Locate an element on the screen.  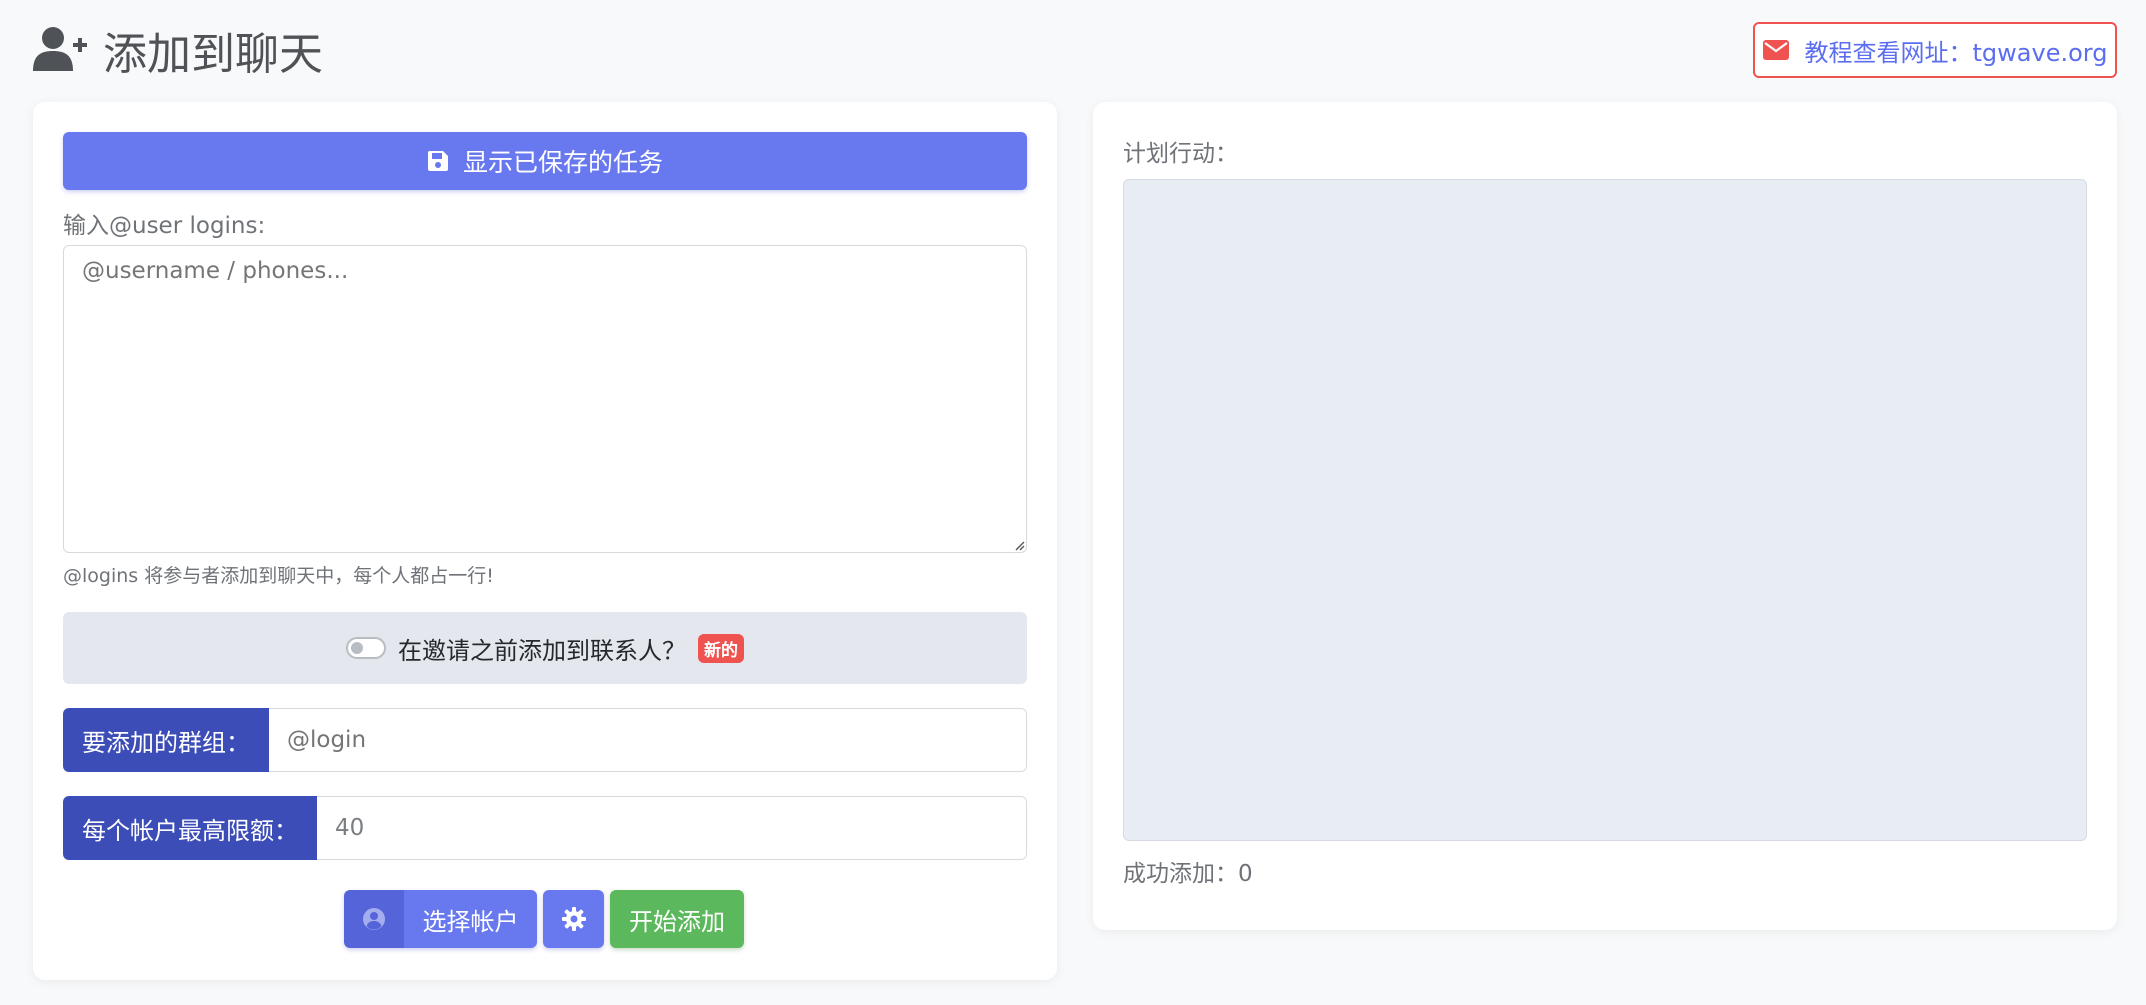
show-saved-tasks-button: 显示已保存的任务 is located at coordinates (545, 161).